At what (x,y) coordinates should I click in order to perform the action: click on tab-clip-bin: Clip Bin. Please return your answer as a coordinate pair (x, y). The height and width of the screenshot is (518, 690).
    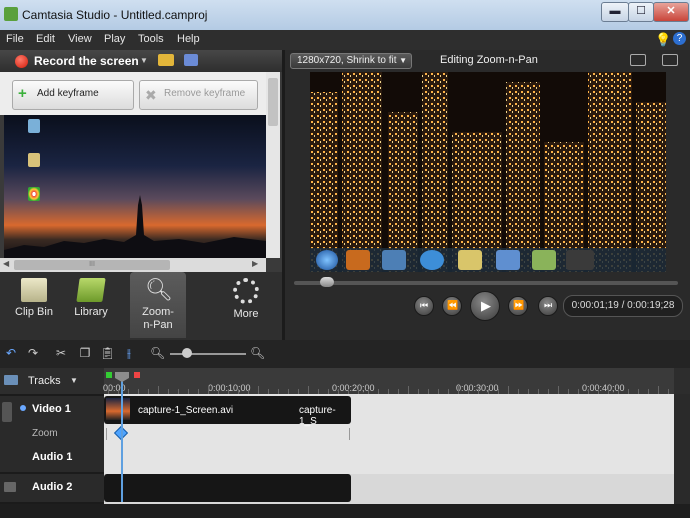
    Looking at the image, I should click on (34, 305).